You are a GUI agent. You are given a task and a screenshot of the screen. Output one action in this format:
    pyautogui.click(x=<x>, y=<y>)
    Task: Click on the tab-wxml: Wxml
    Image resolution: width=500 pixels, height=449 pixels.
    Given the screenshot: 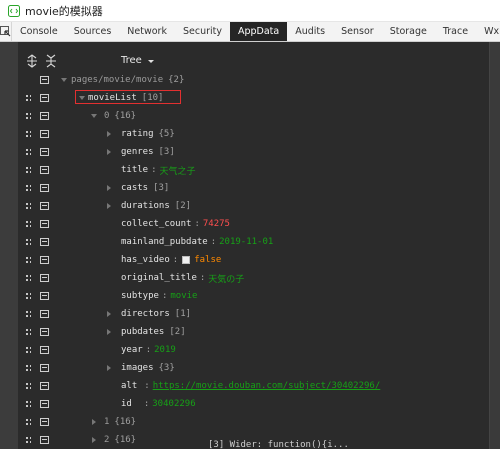 What is the action you would take?
    pyautogui.click(x=488, y=31)
    